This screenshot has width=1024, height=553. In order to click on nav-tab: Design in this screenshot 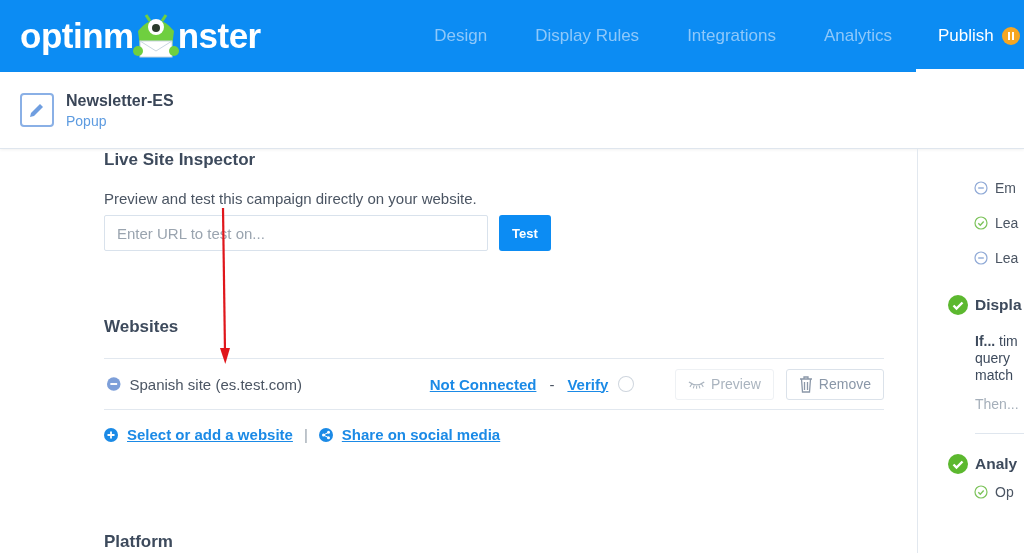, I will do `click(461, 36)`.